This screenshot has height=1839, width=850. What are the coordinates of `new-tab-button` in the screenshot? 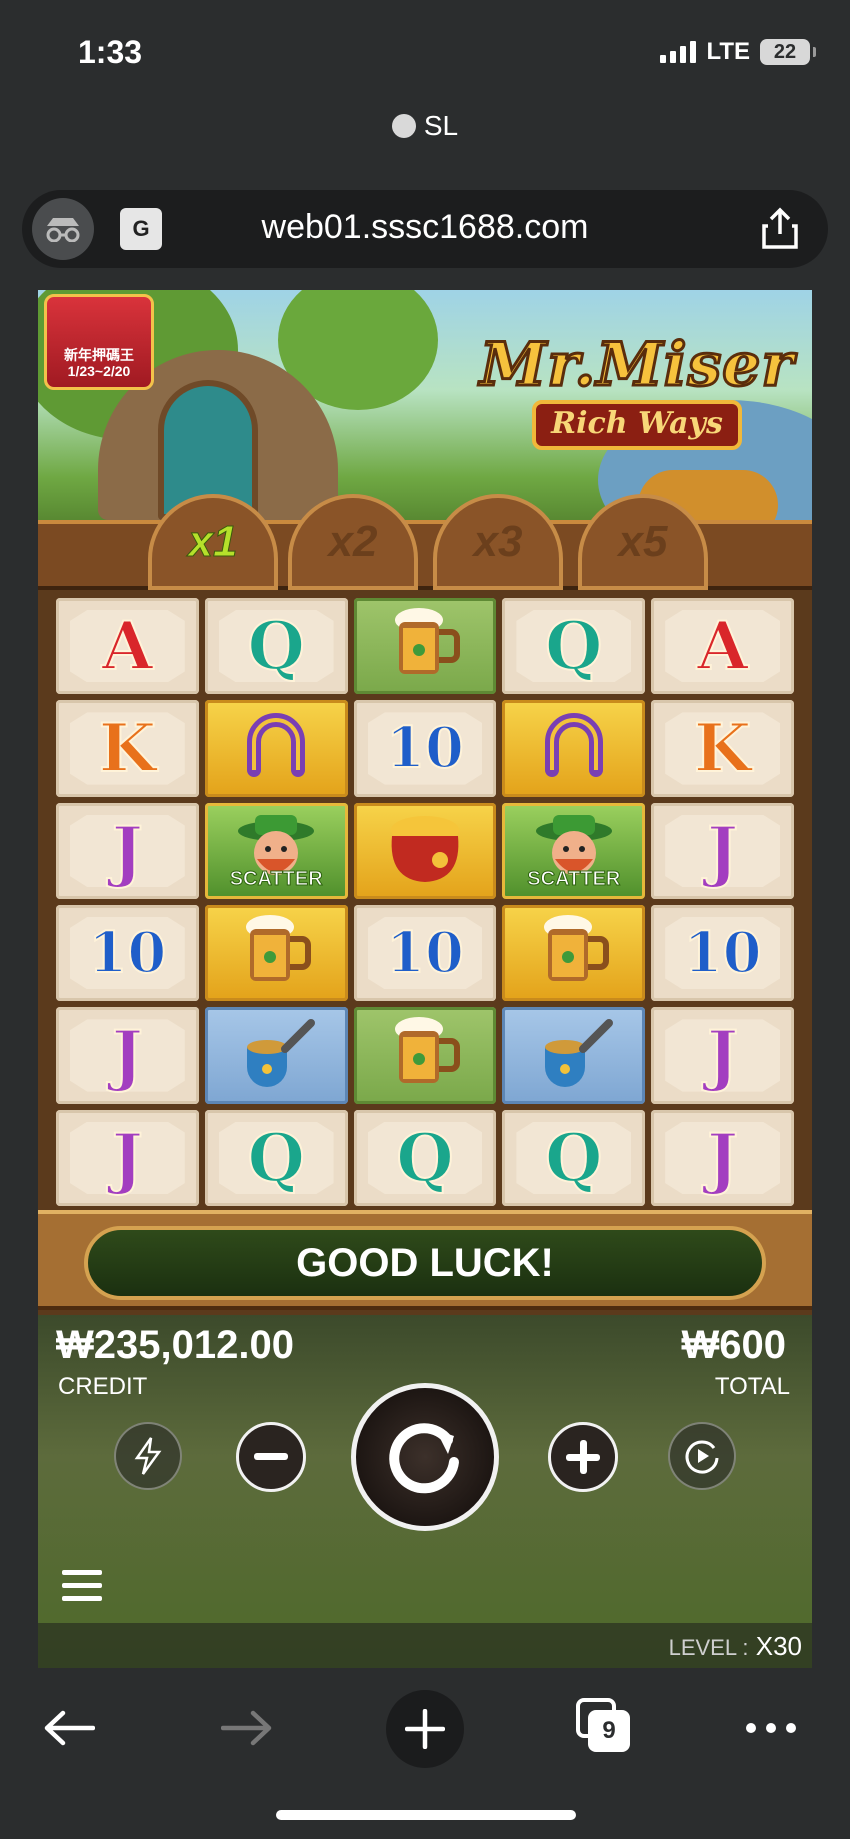 It's located at (425, 1729).